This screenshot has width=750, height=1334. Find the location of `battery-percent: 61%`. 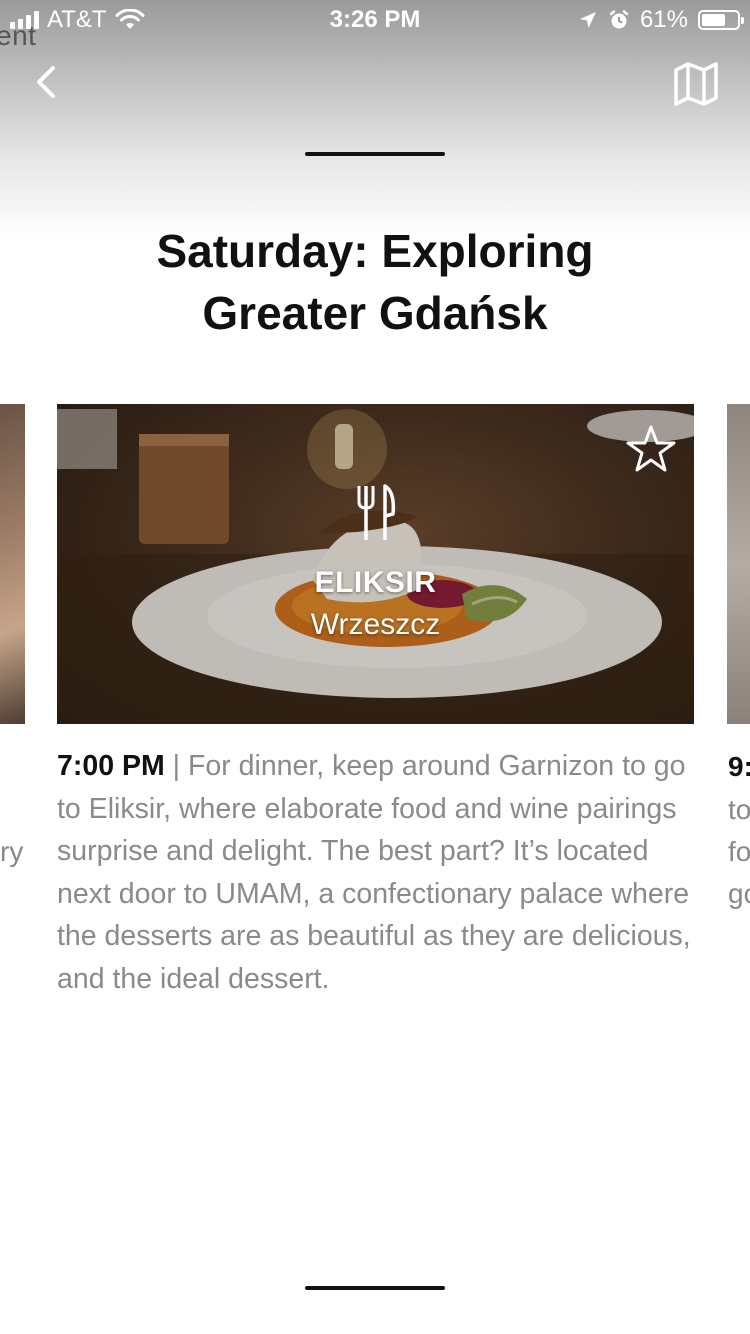

battery-percent: 61% is located at coordinates (663, 19).